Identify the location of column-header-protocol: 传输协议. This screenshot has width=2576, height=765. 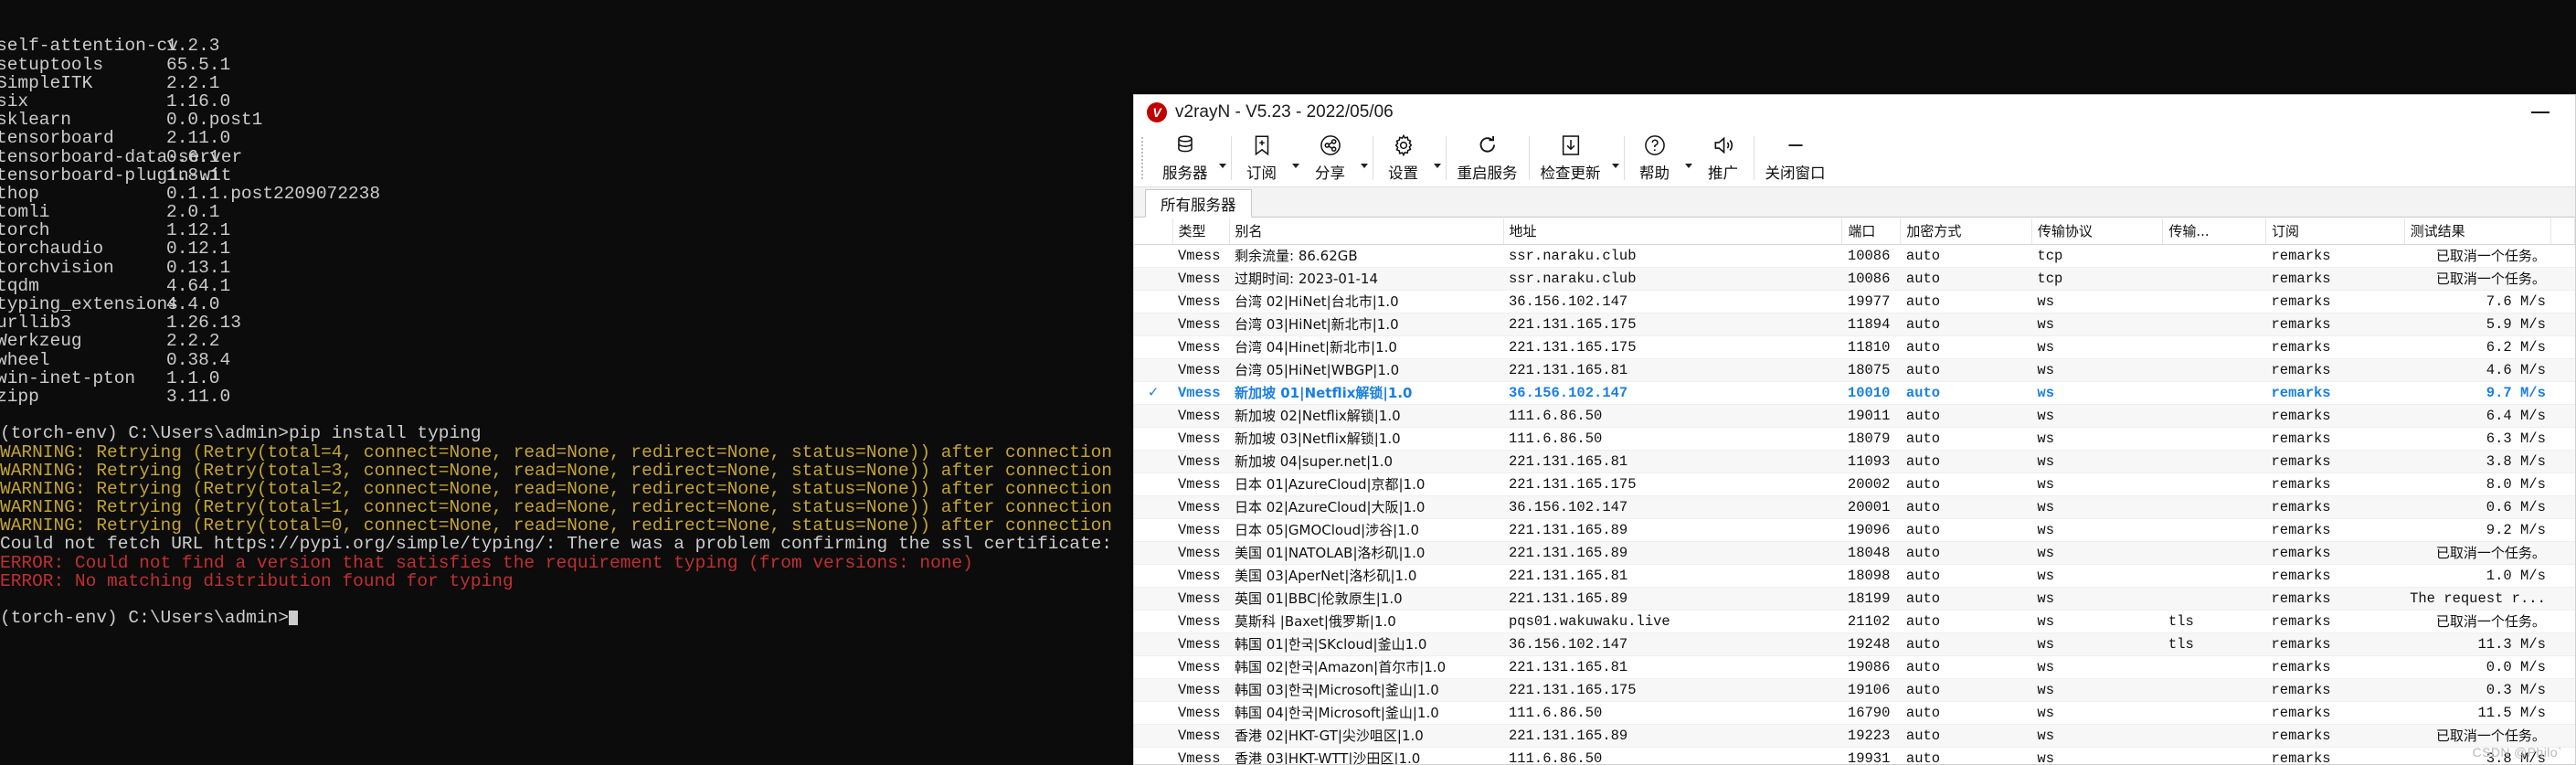
(2097, 231).